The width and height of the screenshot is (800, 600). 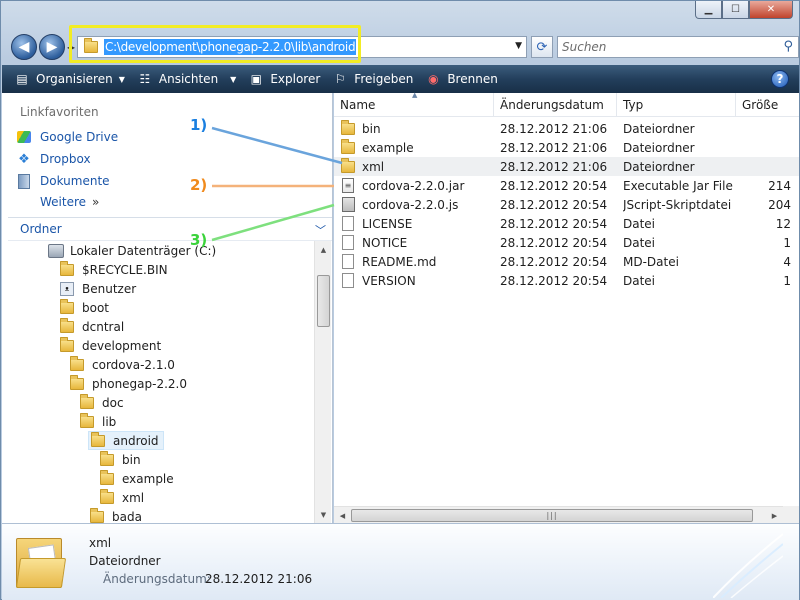 What do you see at coordinates (779, 204) in the screenshot?
I see `file-size: 204` at bounding box center [779, 204].